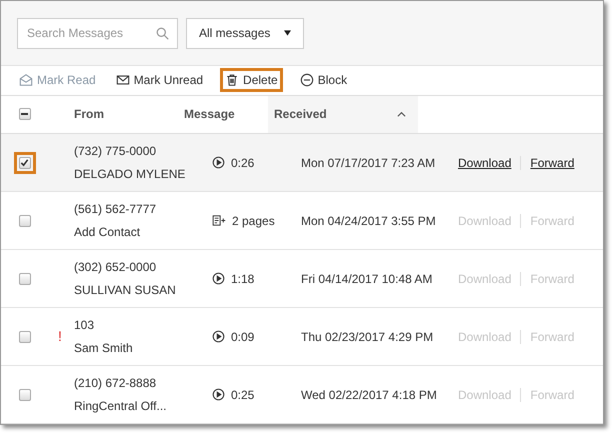  I want to click on message-row: (210) 672-8888 RingCentral Off... 0:25 Wed 02/22/2017 4:18 PM Download Forward, so click(302, 395).